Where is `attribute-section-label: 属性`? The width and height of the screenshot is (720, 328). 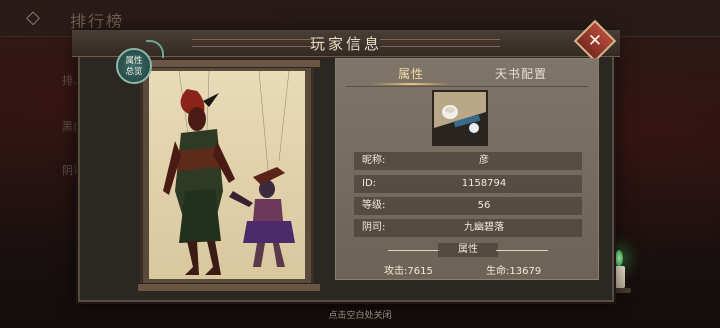
attribute-section-label: 属性 is located at coordinates (468, 250).